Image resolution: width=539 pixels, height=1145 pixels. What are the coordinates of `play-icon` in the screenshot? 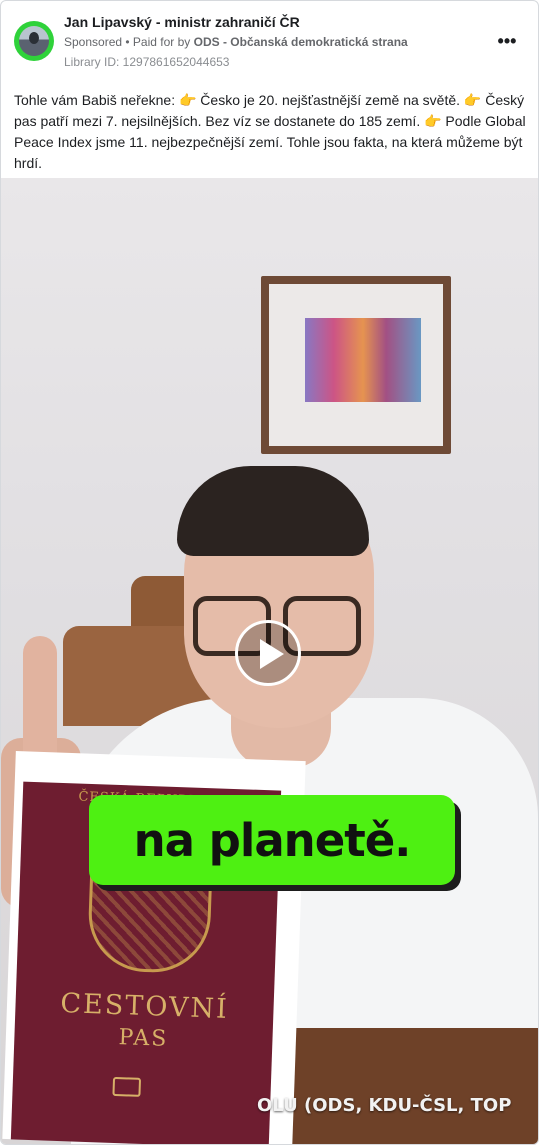 It's located at (268, 653).